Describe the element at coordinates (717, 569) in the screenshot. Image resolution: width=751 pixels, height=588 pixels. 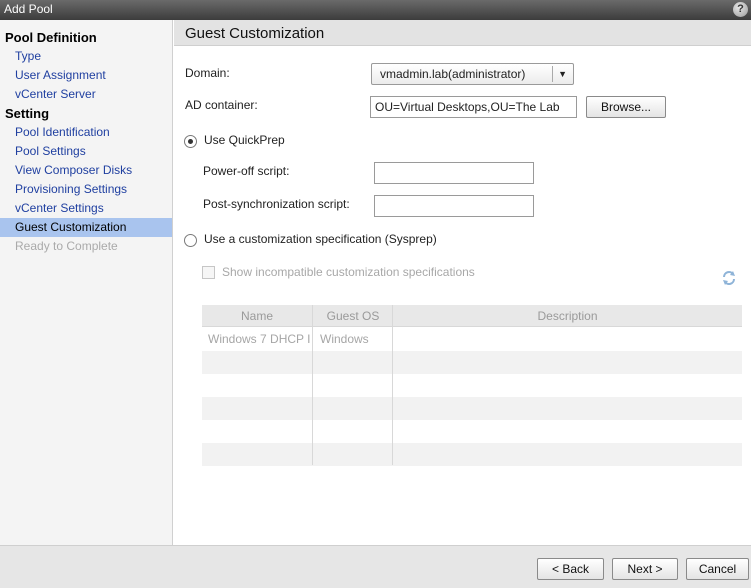
I see `cancel-button: Cancel` at that location.